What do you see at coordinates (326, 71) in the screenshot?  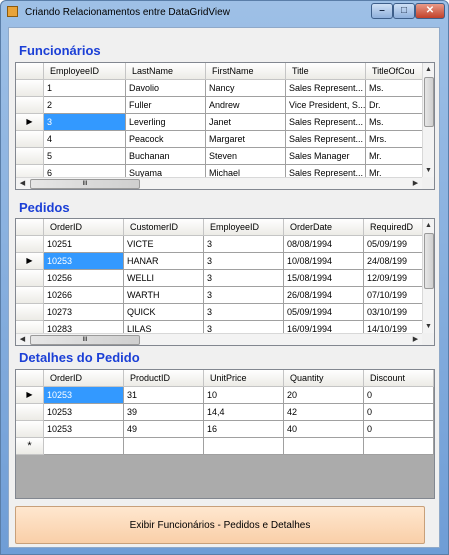 I see `employees-column-header: Title` at bounding box center [326, 71].